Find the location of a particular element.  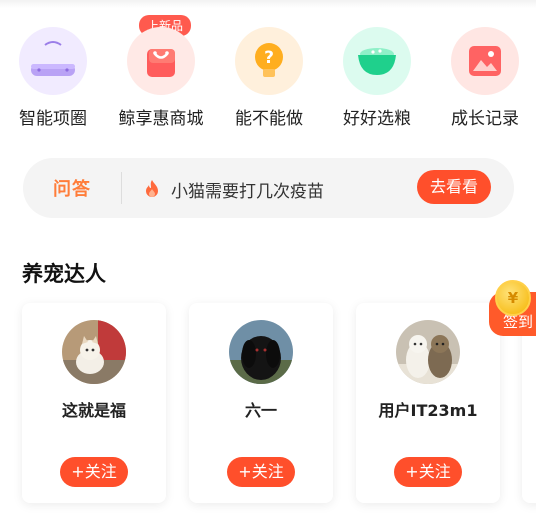

top-divider is located at coordinates (268, 4).